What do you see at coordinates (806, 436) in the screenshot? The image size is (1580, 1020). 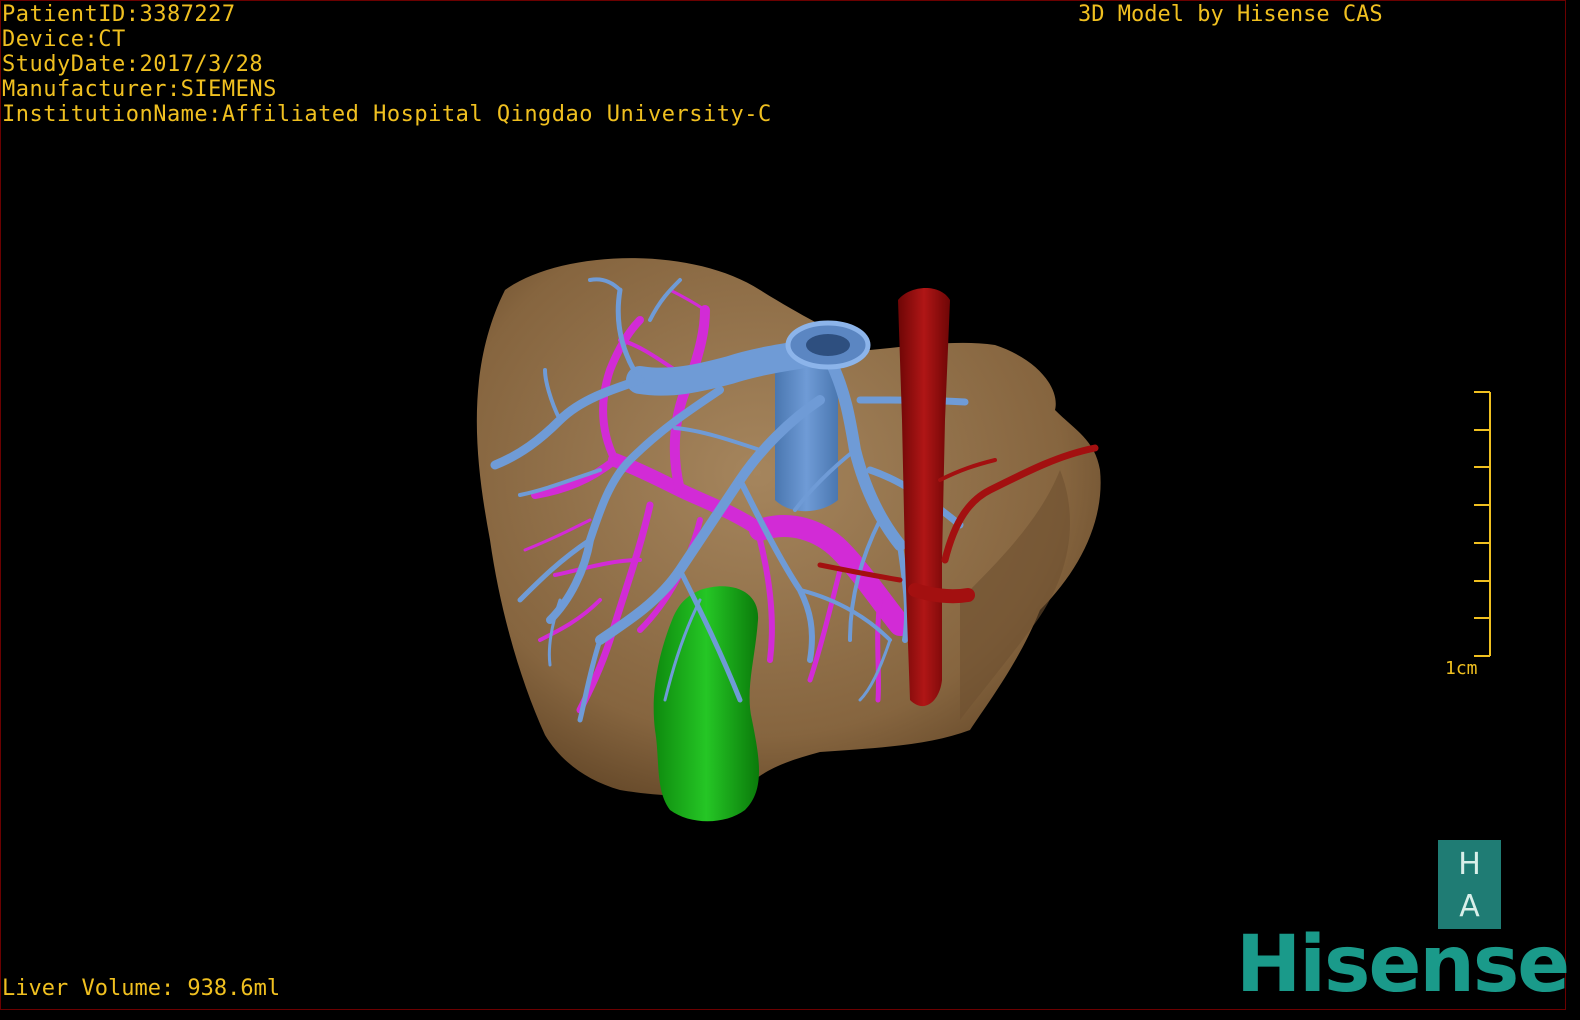 I see `inferior-vena-cava` at bounding box center [806, 436].